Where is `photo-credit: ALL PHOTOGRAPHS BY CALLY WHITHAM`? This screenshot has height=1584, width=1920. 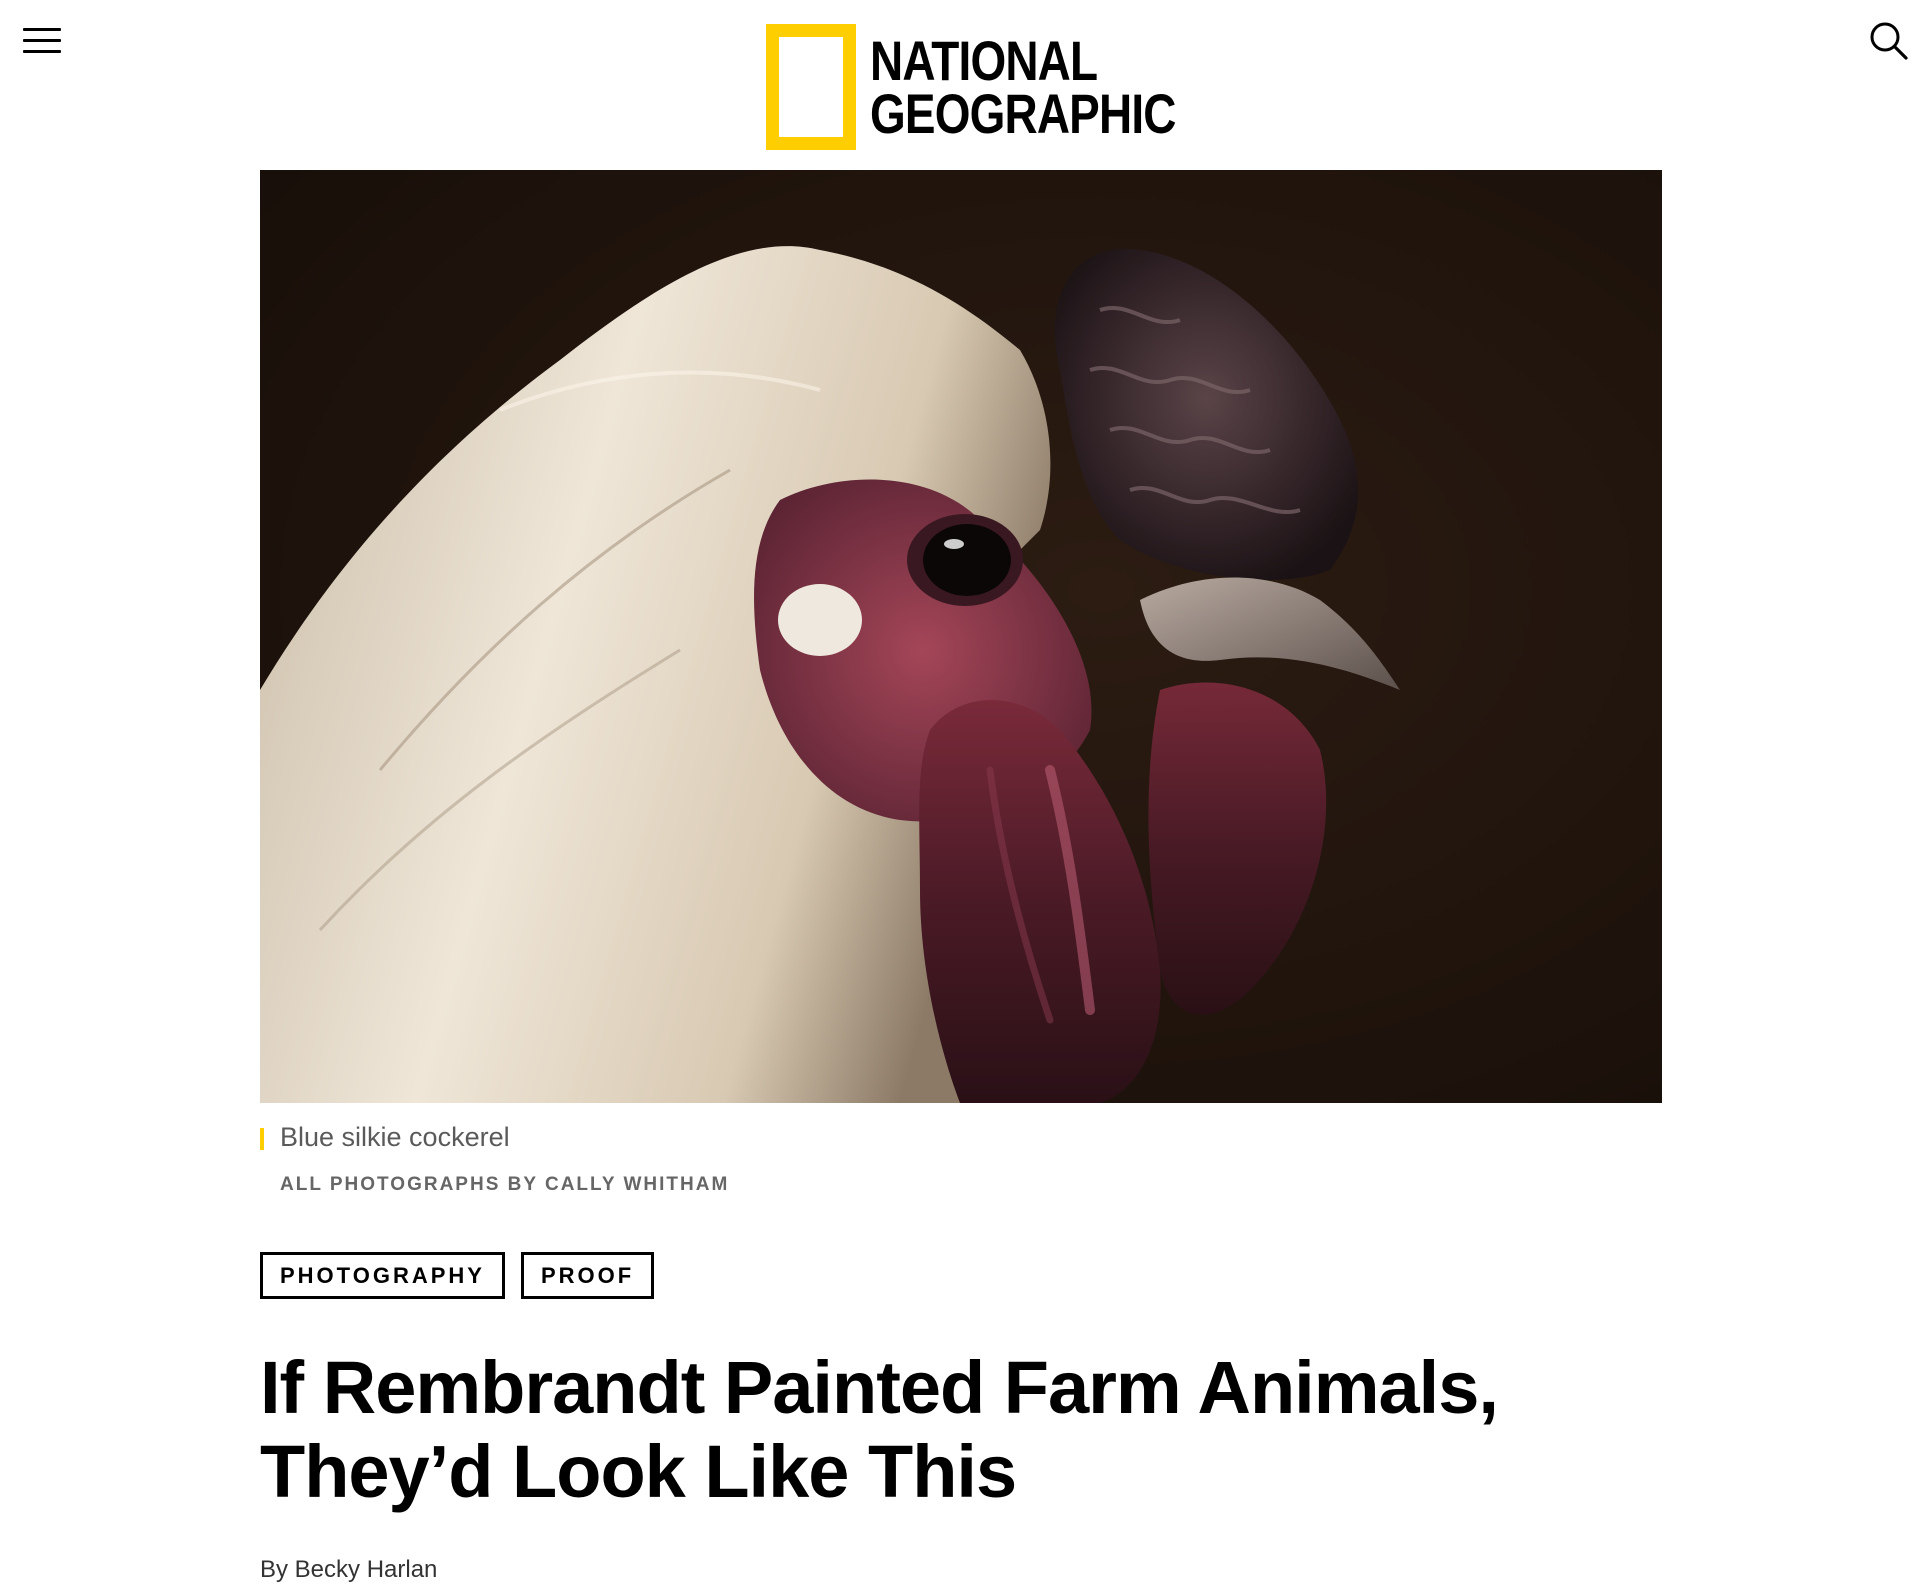 photo-credit: ALL PHOTOGRAPHS BY CALLY WHITHAM is located at coordinates (505, 1184).